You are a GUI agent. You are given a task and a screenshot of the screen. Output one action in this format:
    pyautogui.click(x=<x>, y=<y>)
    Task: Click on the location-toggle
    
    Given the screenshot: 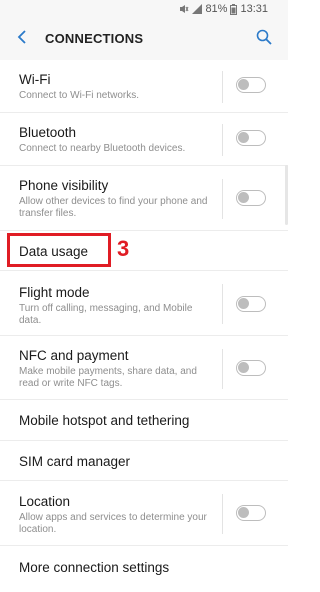 What is the action you would take?
    pyautogui.click(x=251, y=513)
    